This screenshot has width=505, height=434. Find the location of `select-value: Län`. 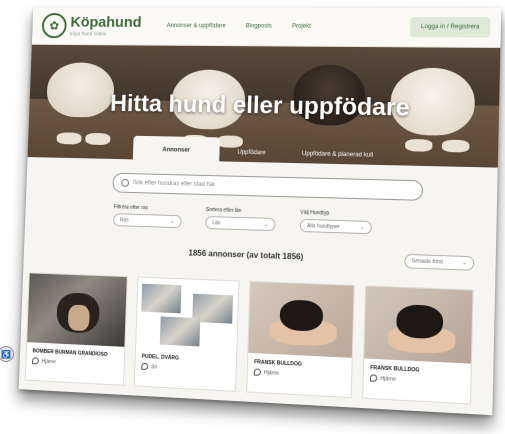

select-value: Län is located at coordinates (216, 222).